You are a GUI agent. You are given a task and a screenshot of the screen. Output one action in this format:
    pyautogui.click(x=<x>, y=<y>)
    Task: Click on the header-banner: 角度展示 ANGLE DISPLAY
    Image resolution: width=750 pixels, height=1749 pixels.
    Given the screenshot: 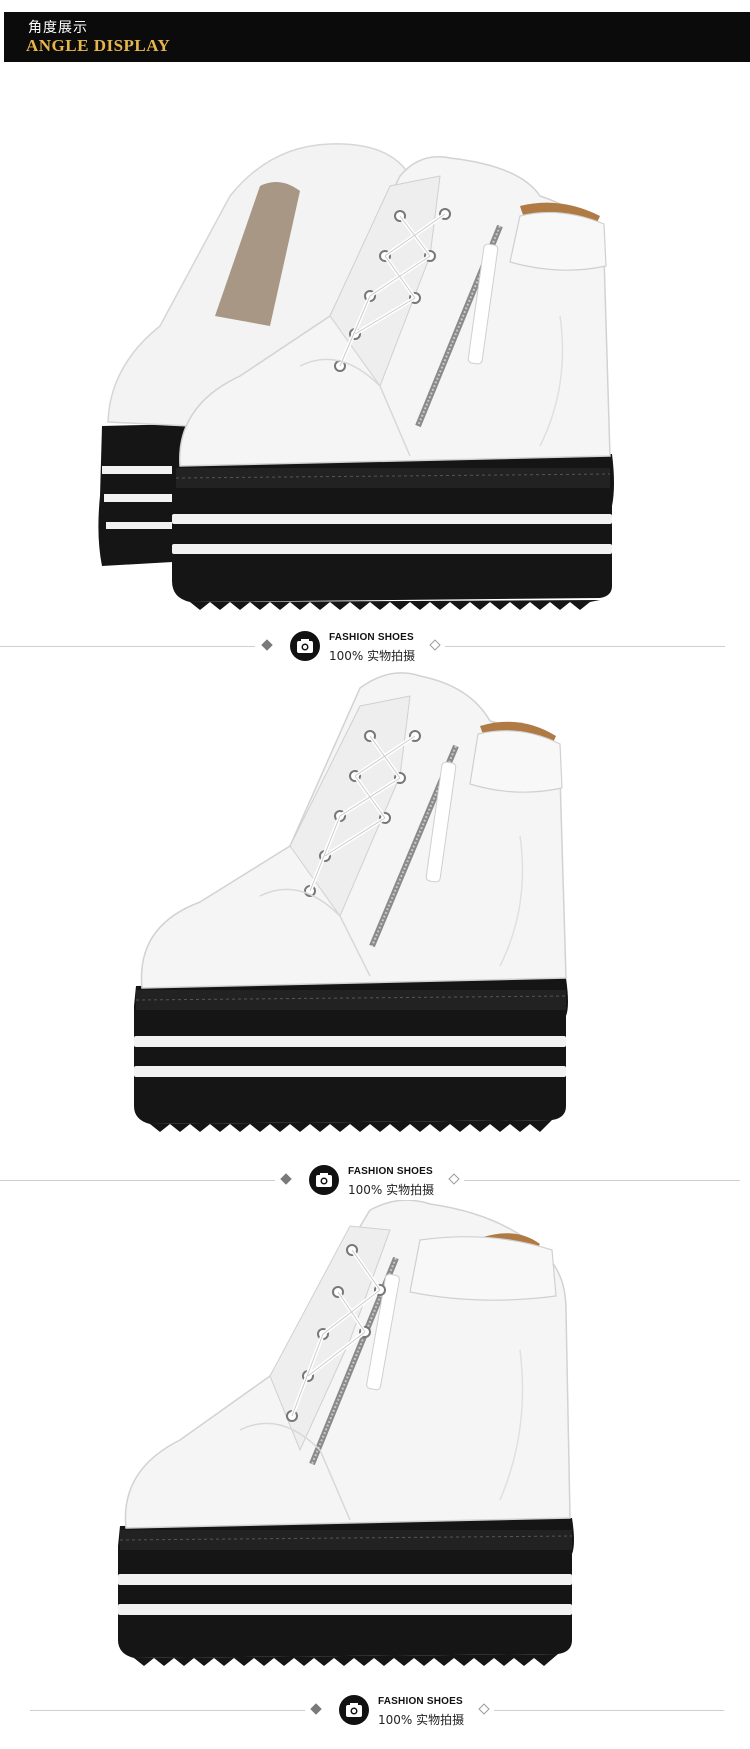 What is the action you would take?
    pyautogui.click(x=377, y=37)
    